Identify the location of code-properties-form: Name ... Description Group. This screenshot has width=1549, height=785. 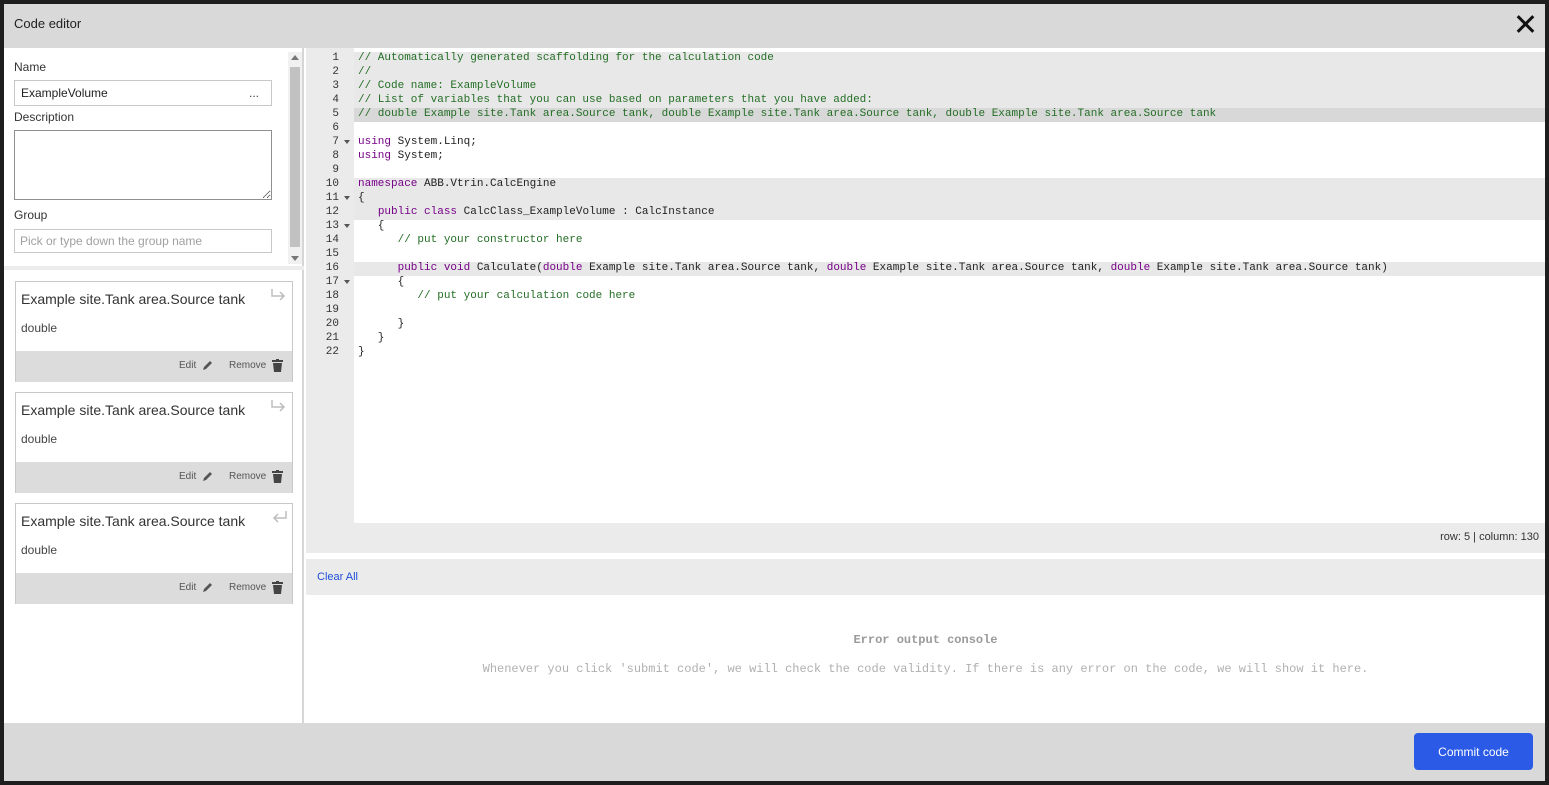
(154, 158).